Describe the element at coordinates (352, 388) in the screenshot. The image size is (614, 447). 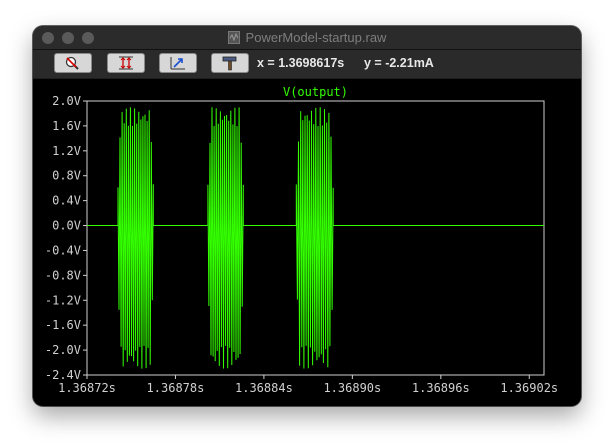
I see `x-tick-label: 1.36890s` at that location.